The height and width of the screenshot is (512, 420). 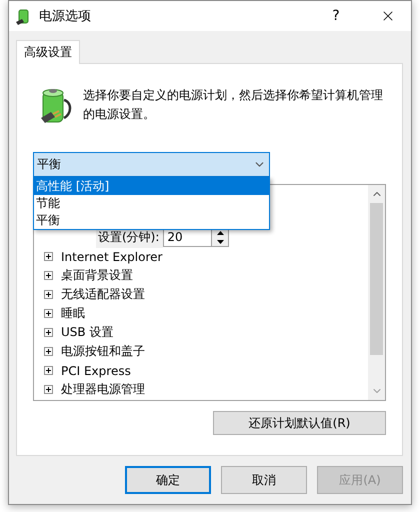 I want to click on window-title: 电源选项, so click(x=65, y=16).